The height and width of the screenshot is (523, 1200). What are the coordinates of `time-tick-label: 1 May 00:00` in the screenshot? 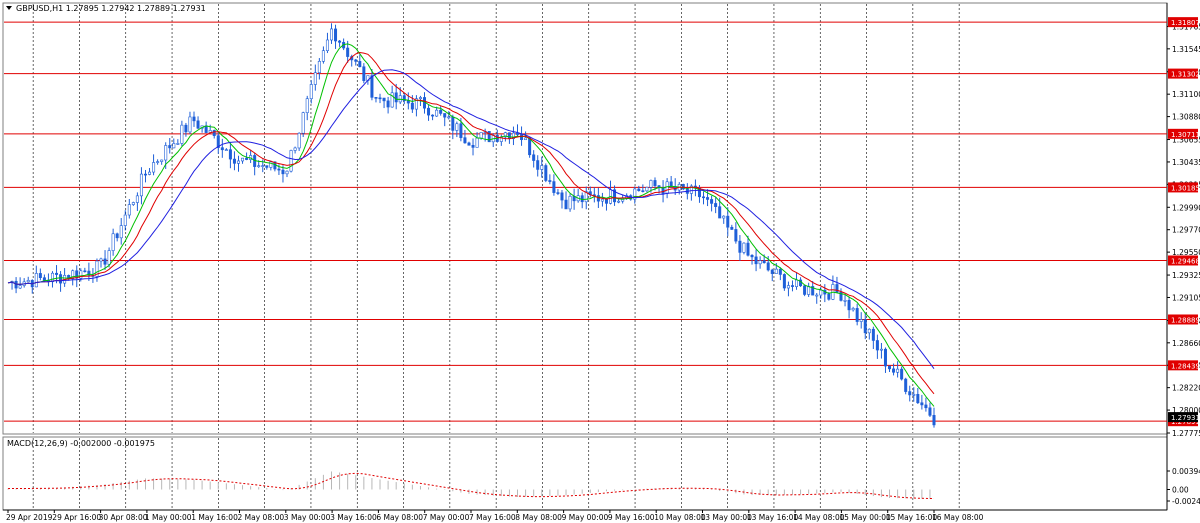 It's located at (168, 517).